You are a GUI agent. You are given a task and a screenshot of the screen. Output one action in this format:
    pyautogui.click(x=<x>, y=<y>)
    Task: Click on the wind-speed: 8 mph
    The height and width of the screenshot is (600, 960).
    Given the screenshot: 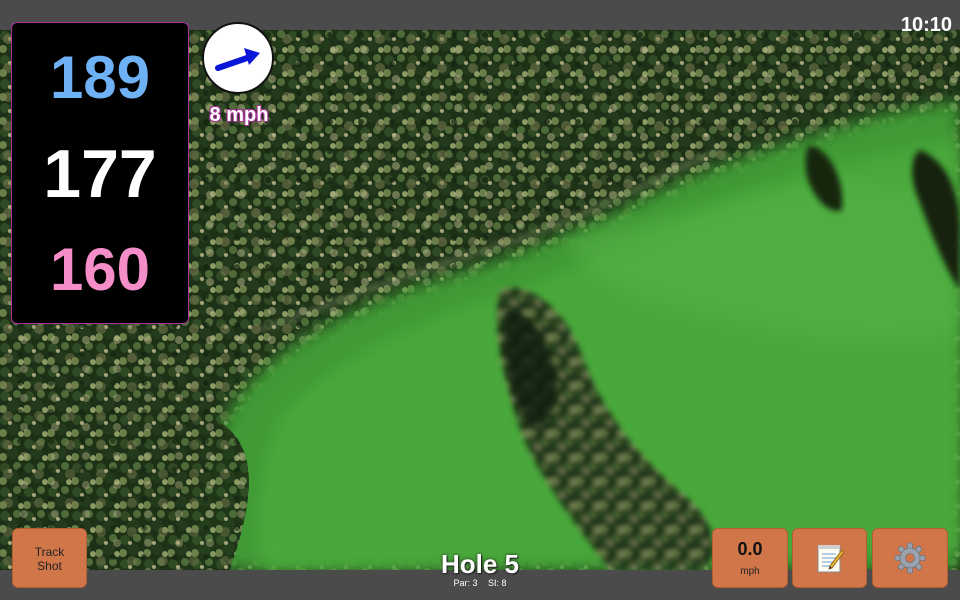 What is the action you would take?
    pyautogui.click(x=239, y=115)
    